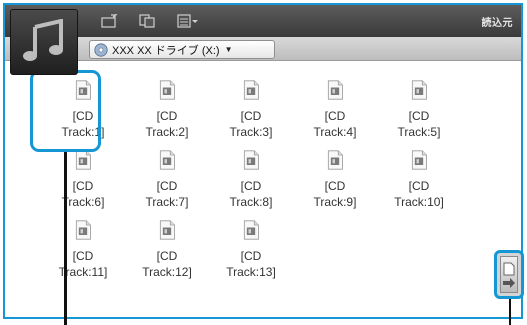  I want to click on document-icon, so click(509, 268).